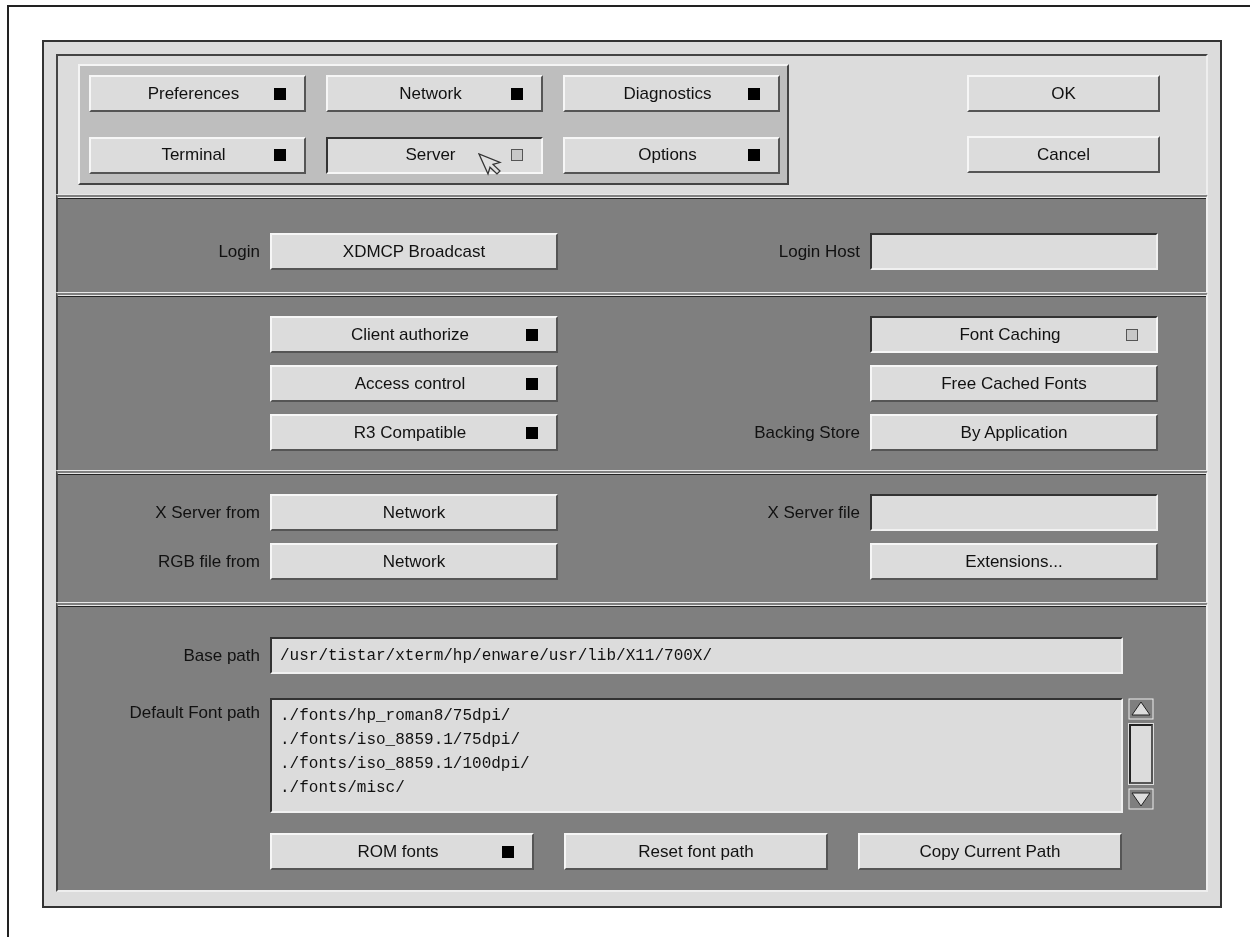 This screenshot has width=1250, height=937. Describe the element at coordinates (402, 851) in the screenshot. I see `toggle-button: ROM fonts` at that location.